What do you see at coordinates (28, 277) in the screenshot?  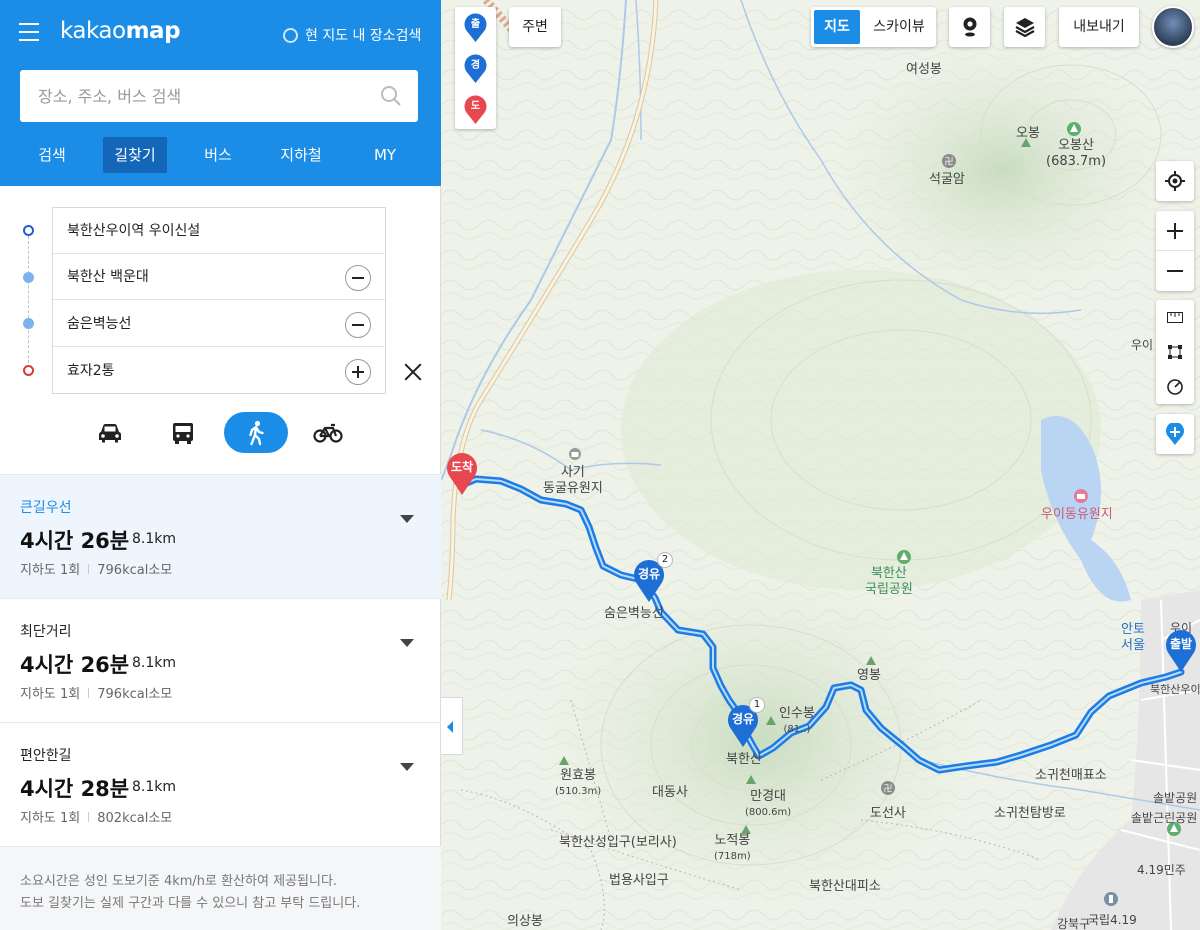 I see `via-dot` at bounding box center [28, 277].